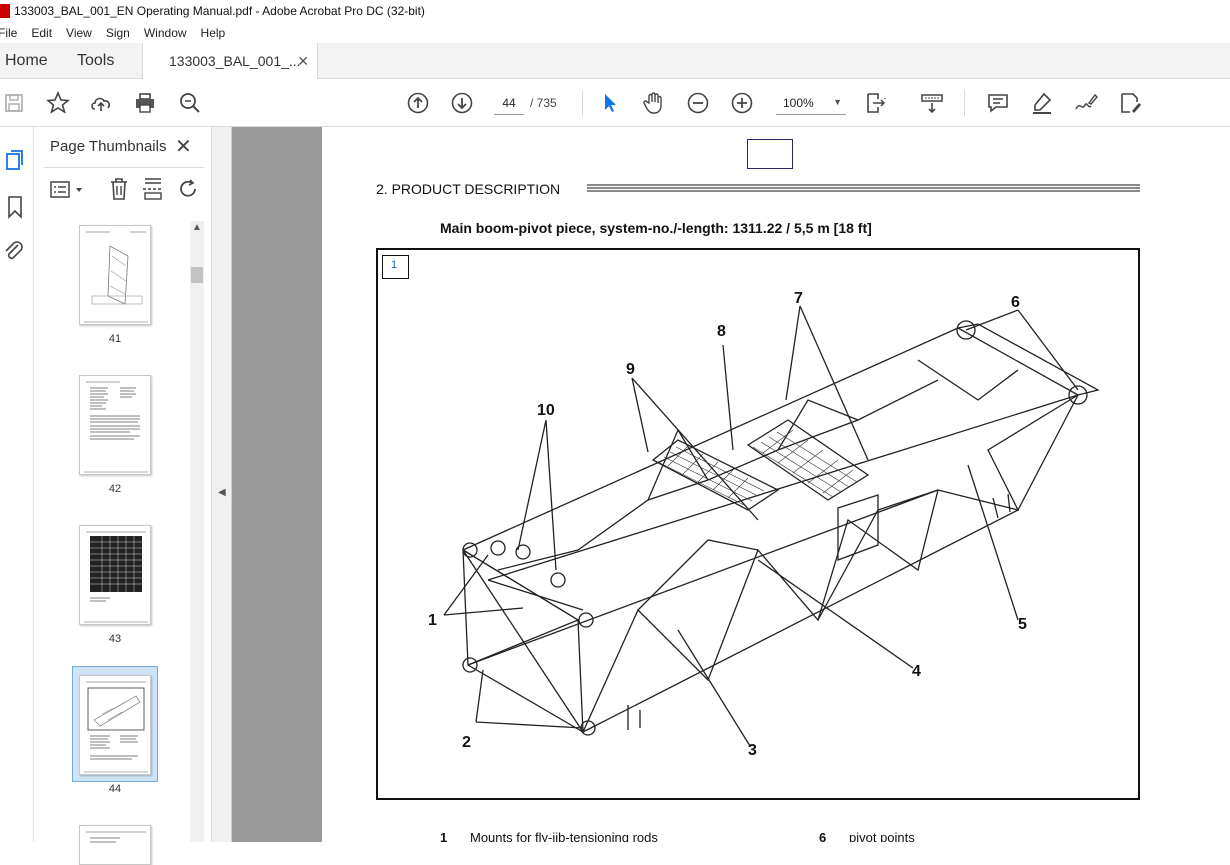 The image size is (1230, 865). Describe the element at coordinates (630, 369) in the screenshot. I see `callout-9: 9` at that location.